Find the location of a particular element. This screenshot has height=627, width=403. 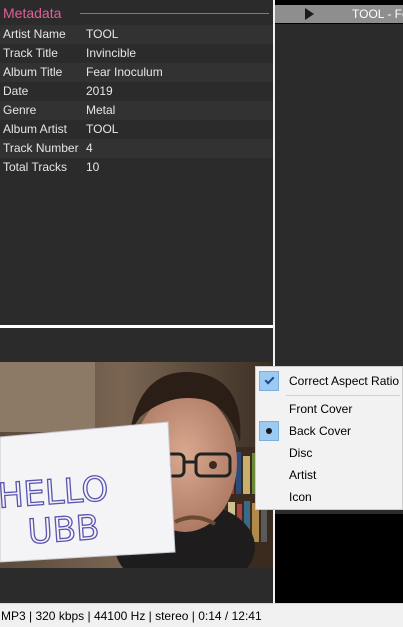

metadata-value: Metal is located at coordinates (101, 110).